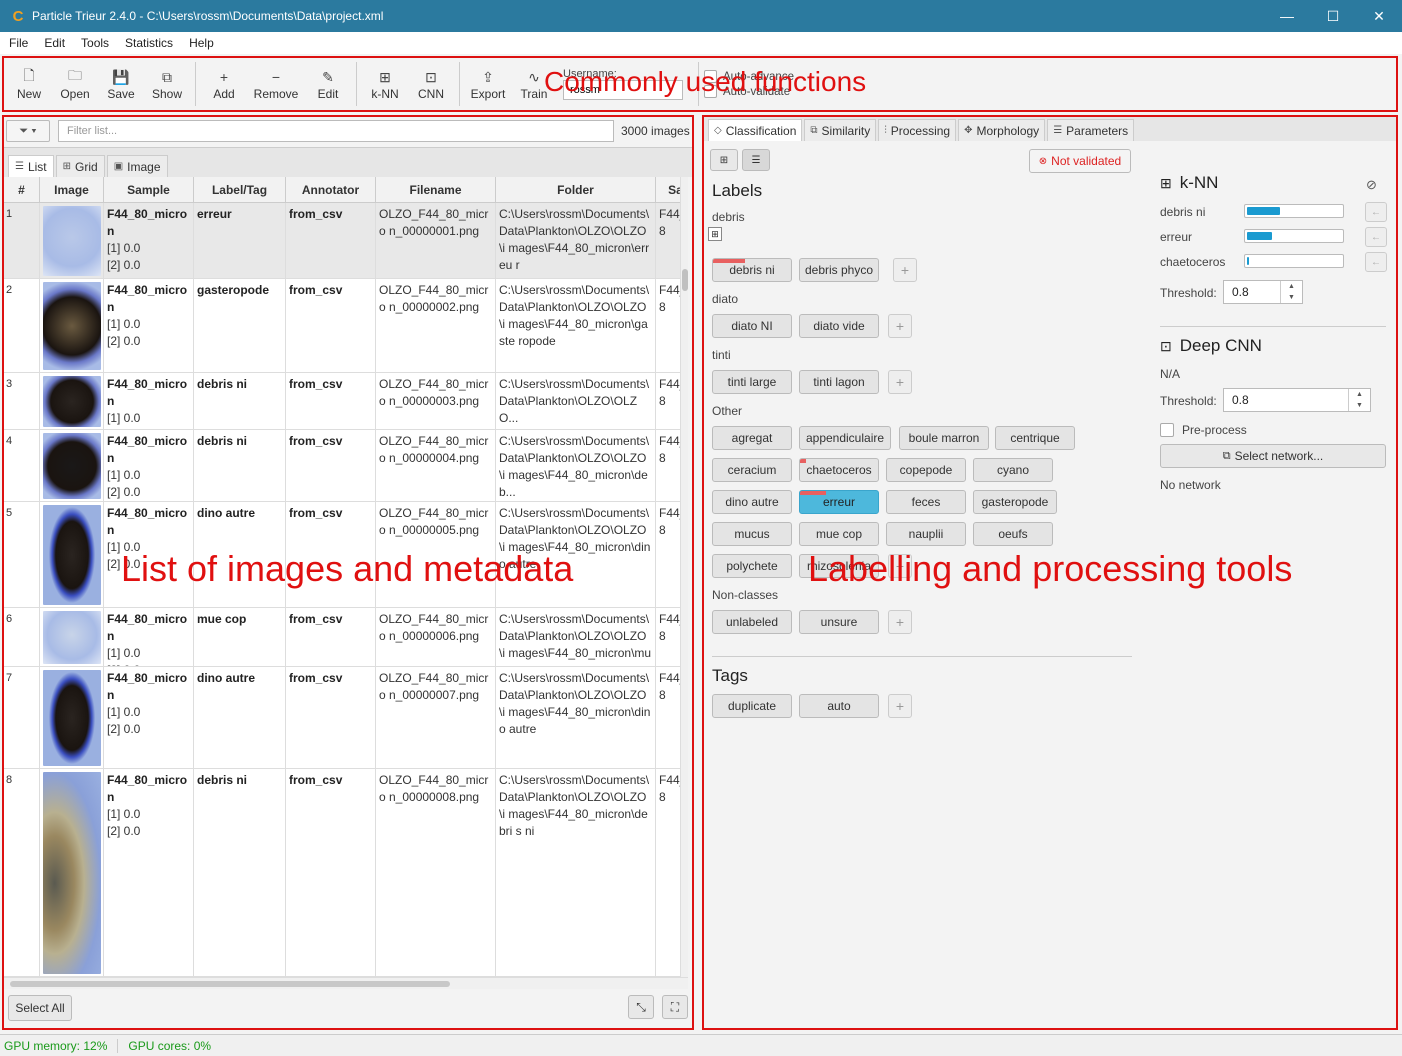 This screenshot has height=1056, width=1402. What do you see at coordinates (1371, 185) in the screenshot?
I see `check-circle-icon: ⊘` at bounding box center [1371, 185].